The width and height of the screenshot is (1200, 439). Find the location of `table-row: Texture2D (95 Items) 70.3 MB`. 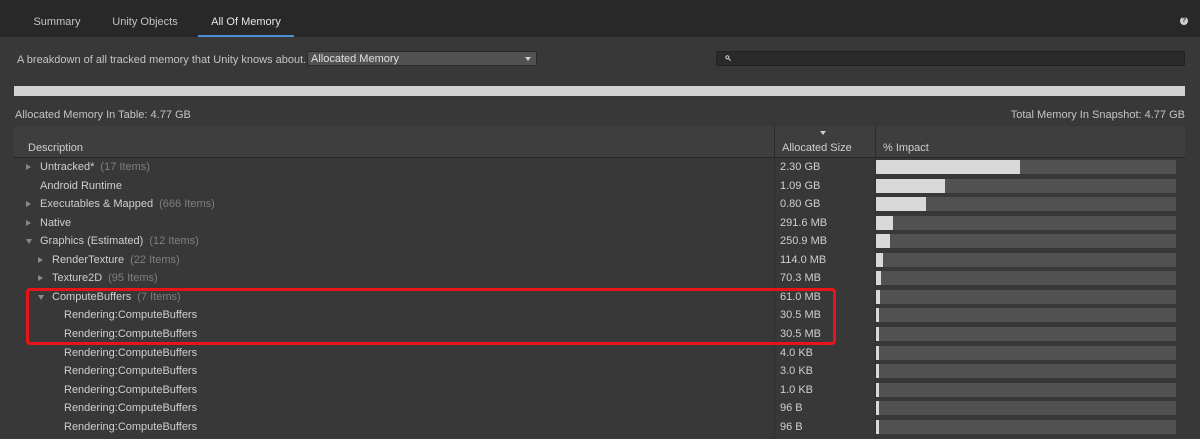

table-row: Texture2D (95 Items) 70.3 MB is located at coordinates (599, 278).